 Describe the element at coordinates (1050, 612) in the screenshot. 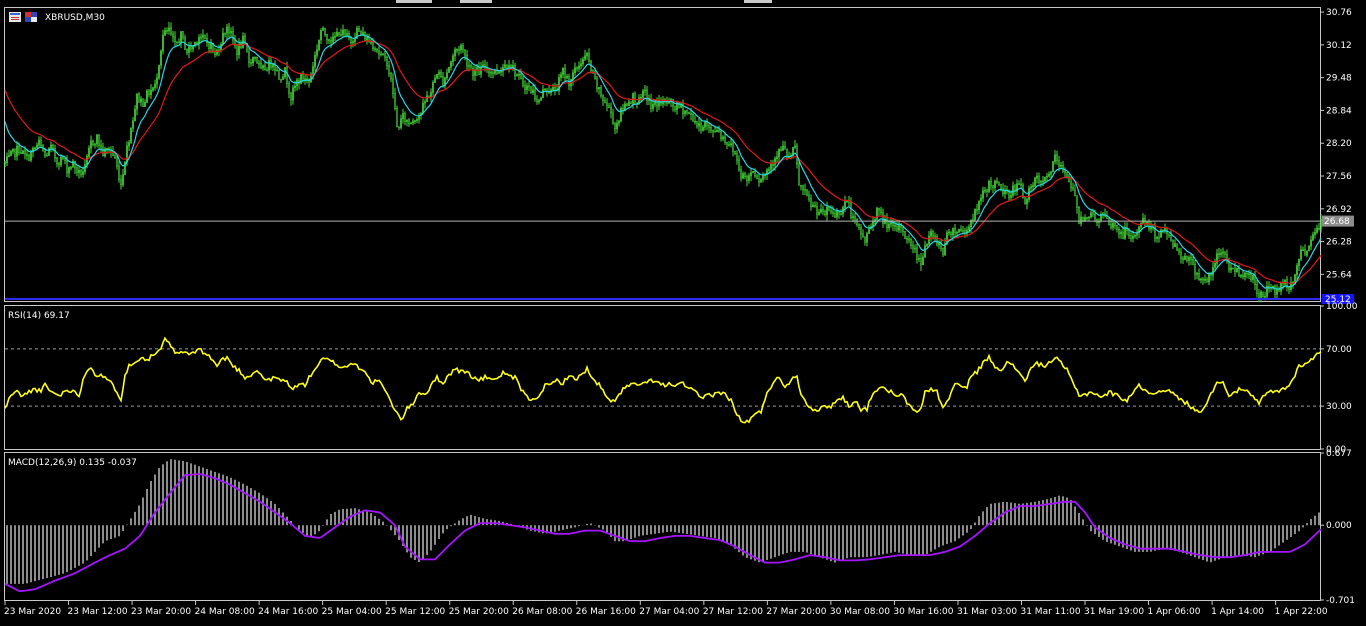

I see `time-tick-label: 31 Mar 11:00` at that location.